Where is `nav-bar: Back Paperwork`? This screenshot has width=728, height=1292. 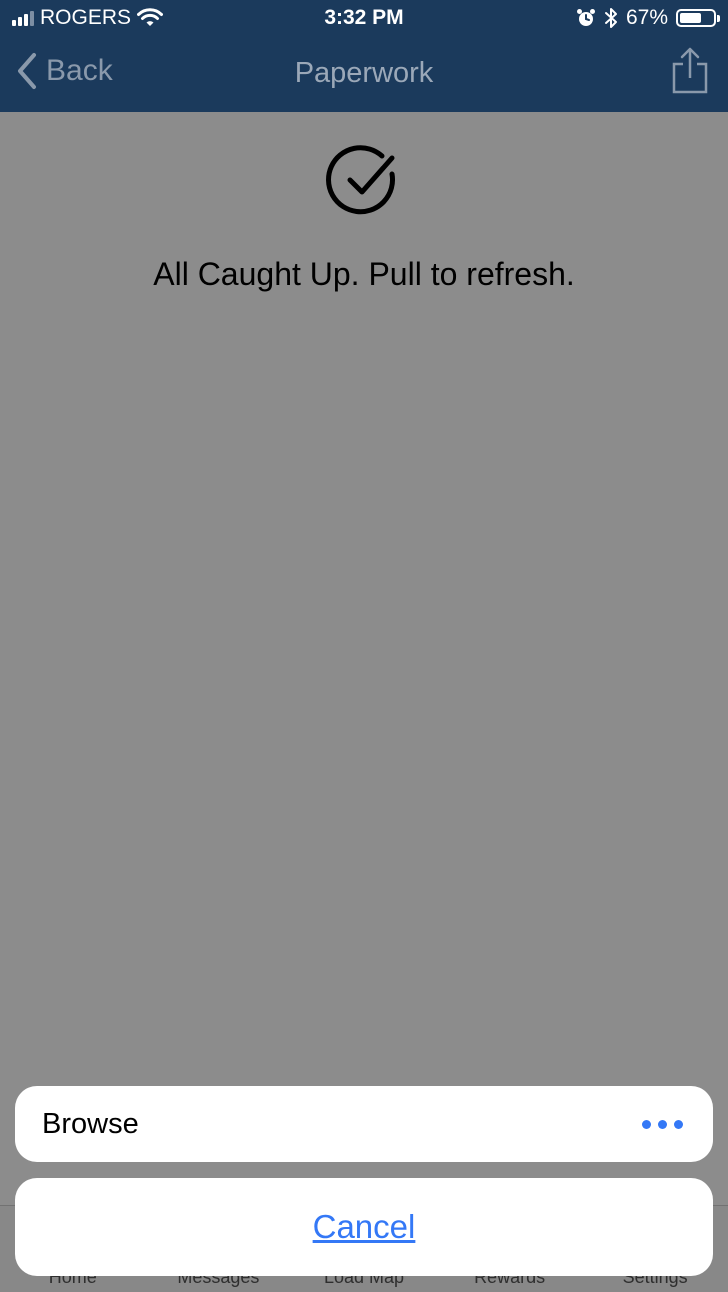 nav-bar: Back Paperwork is located at coordinates (364, 75).